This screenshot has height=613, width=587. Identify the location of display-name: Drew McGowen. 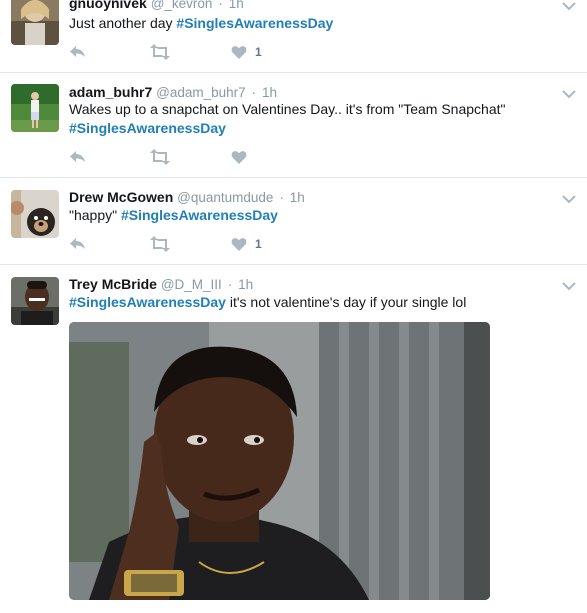
(121, 197).